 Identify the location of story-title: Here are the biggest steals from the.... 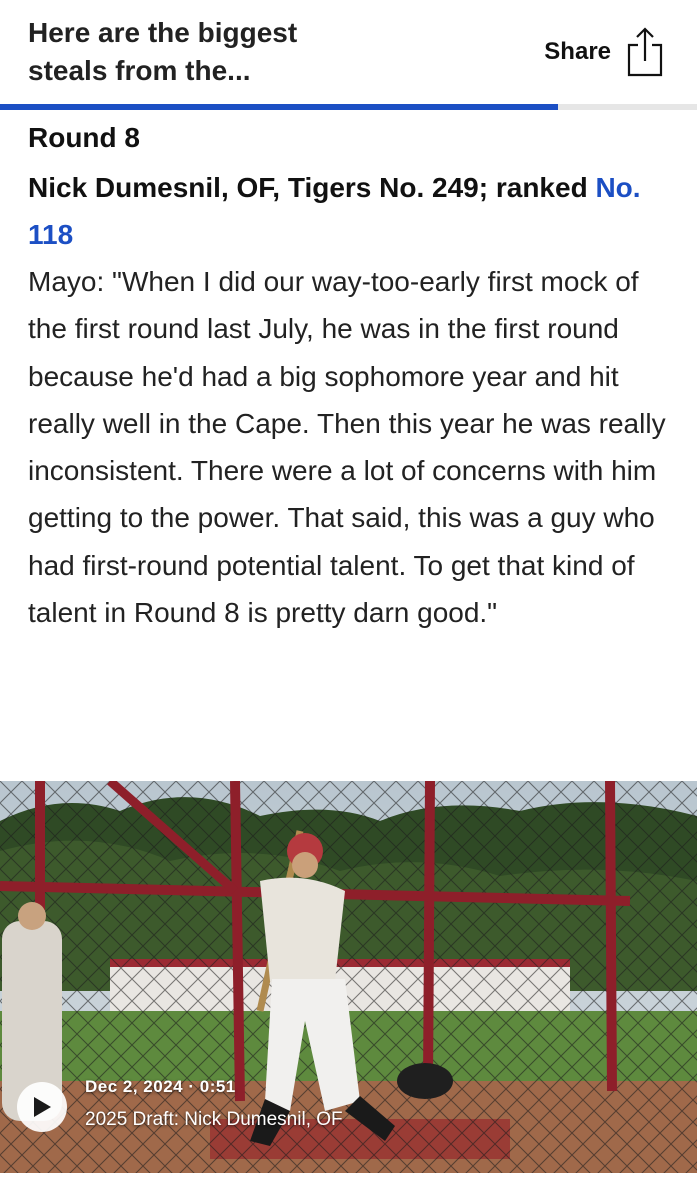
(163, 51).